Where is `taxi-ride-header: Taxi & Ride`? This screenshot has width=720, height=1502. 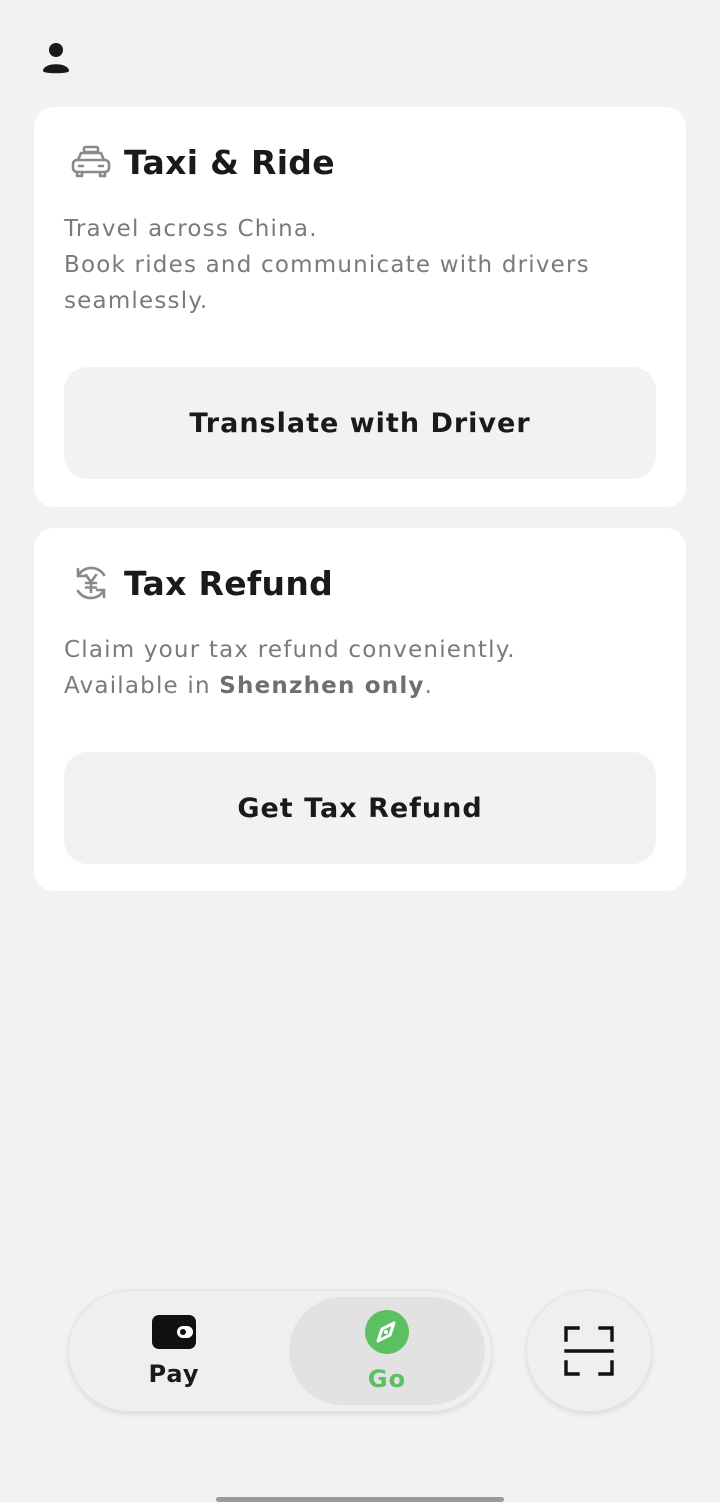 taxi-ride-header: Taxi & Ride is located at coordinates (202, 162).